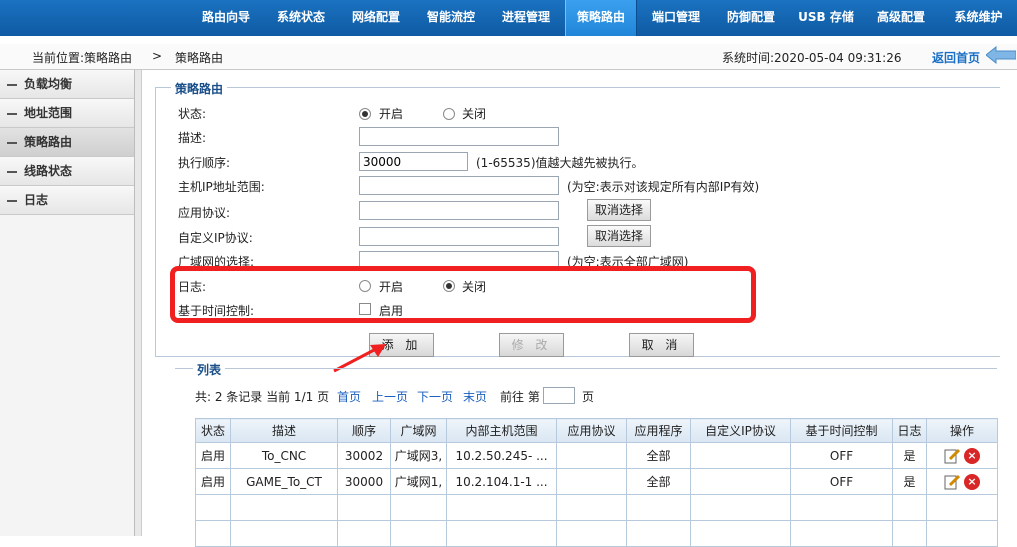 This screenshot has width=1017, height=547. I want to click on sidebar-item-label: 日志, so click(36, 200).